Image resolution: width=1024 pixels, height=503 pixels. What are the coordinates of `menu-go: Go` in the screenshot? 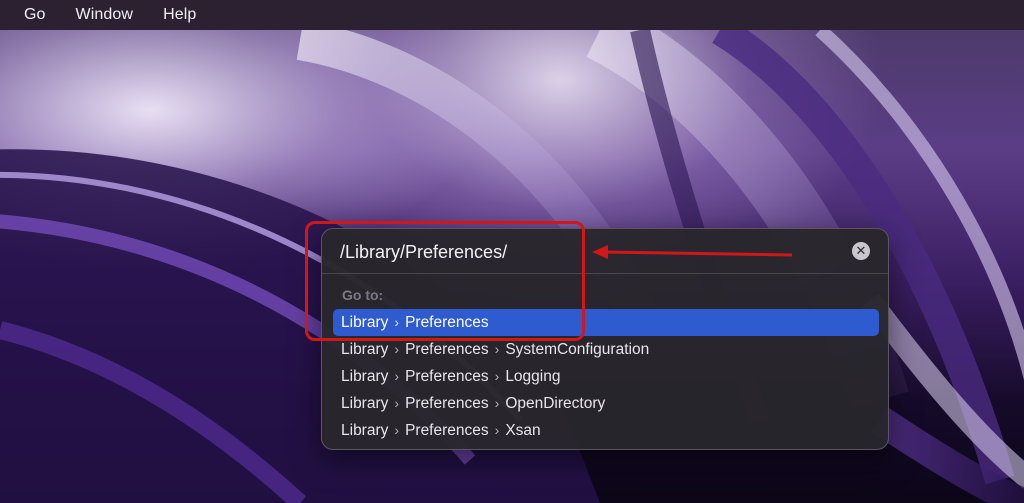 It's located at (35, 15).